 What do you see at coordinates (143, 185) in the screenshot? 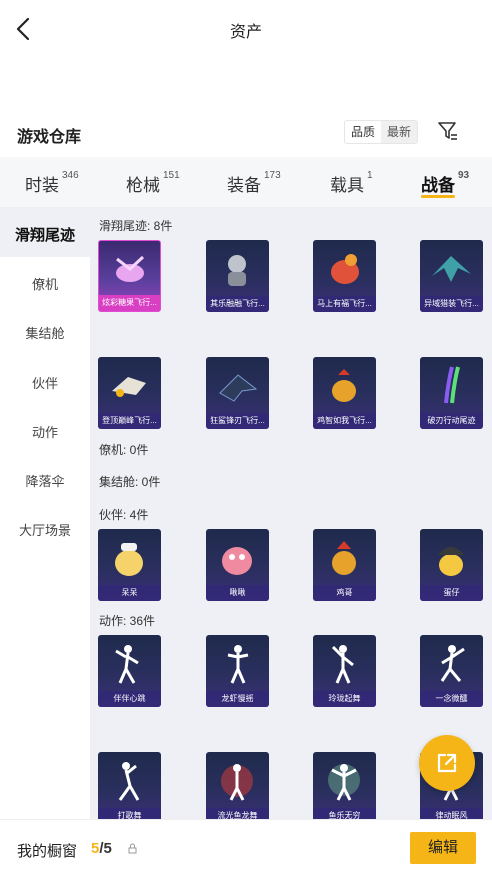
I see `tab-label: 枪械` at bounding box center [143, 185].